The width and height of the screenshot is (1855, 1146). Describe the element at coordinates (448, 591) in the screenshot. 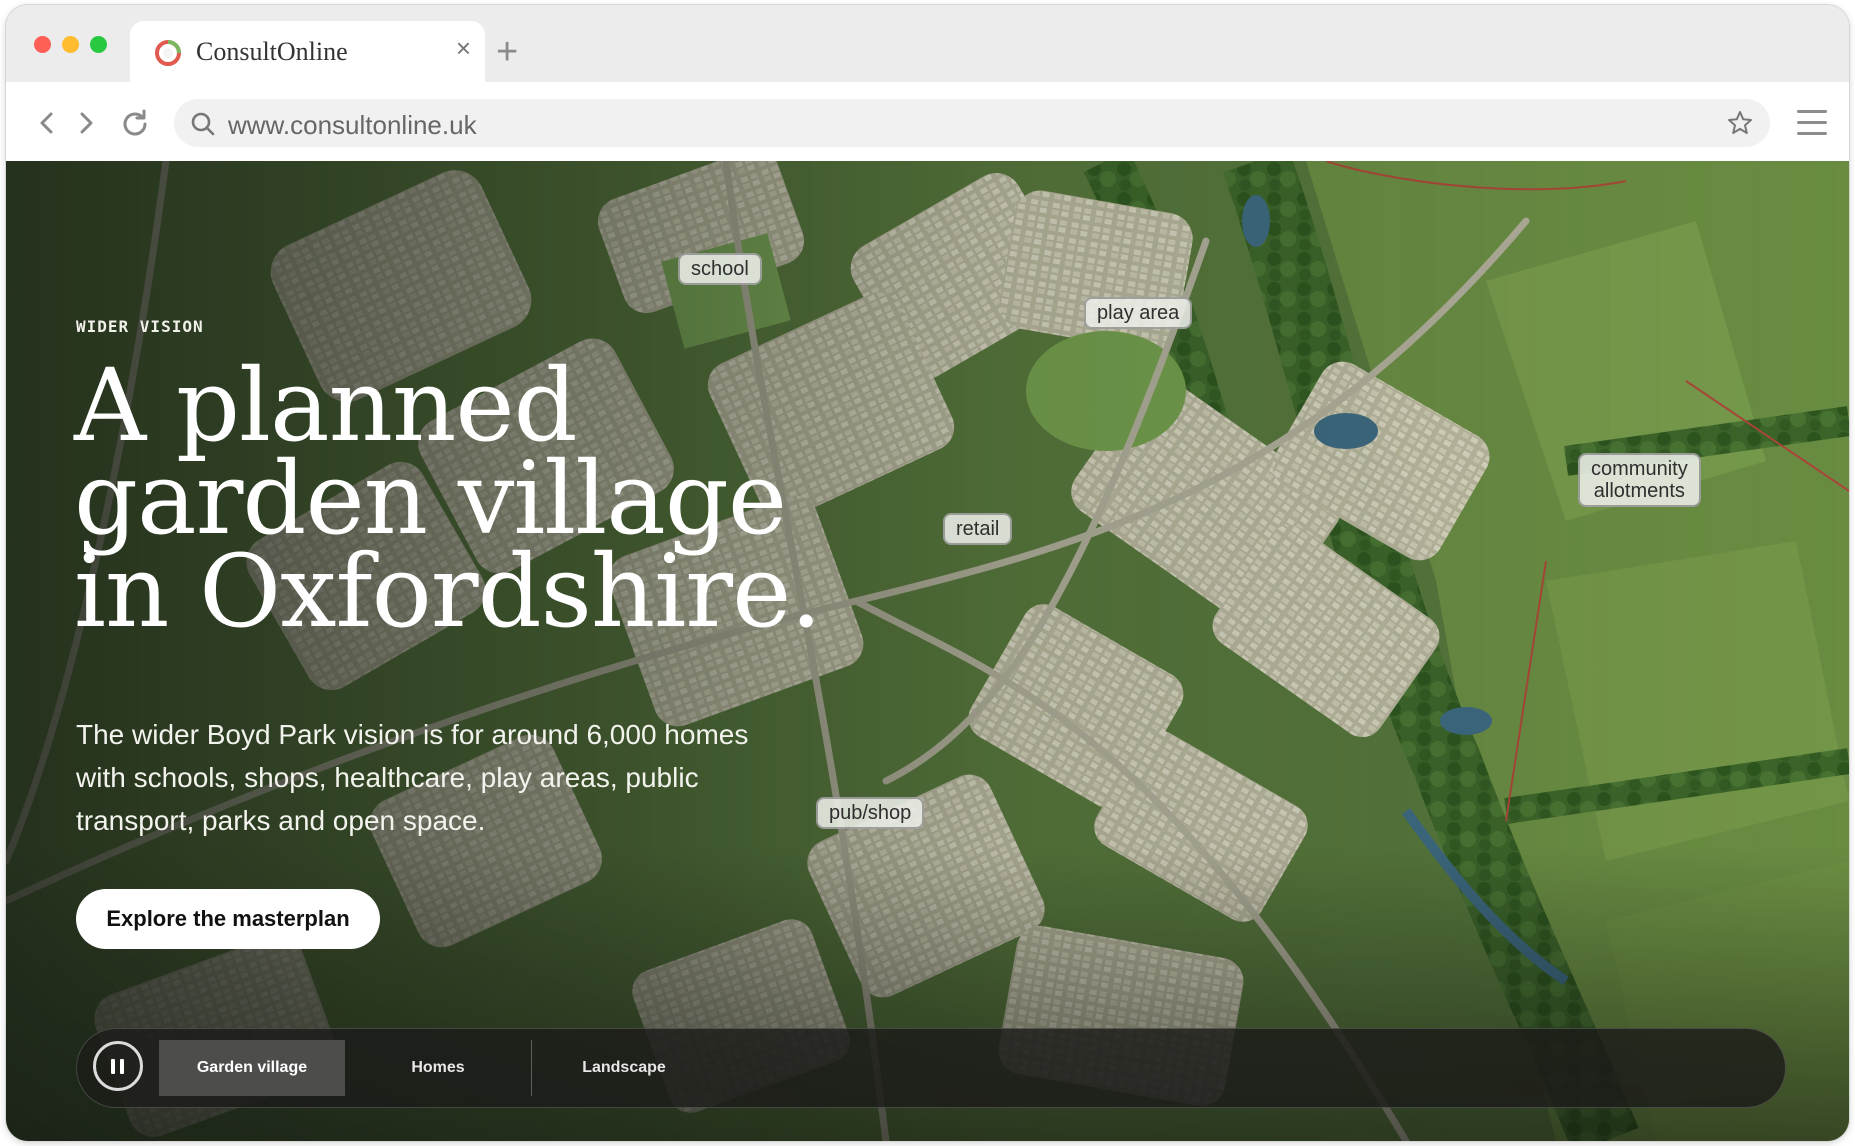

I see `headline-line: in Oxfordshire.` at that location.